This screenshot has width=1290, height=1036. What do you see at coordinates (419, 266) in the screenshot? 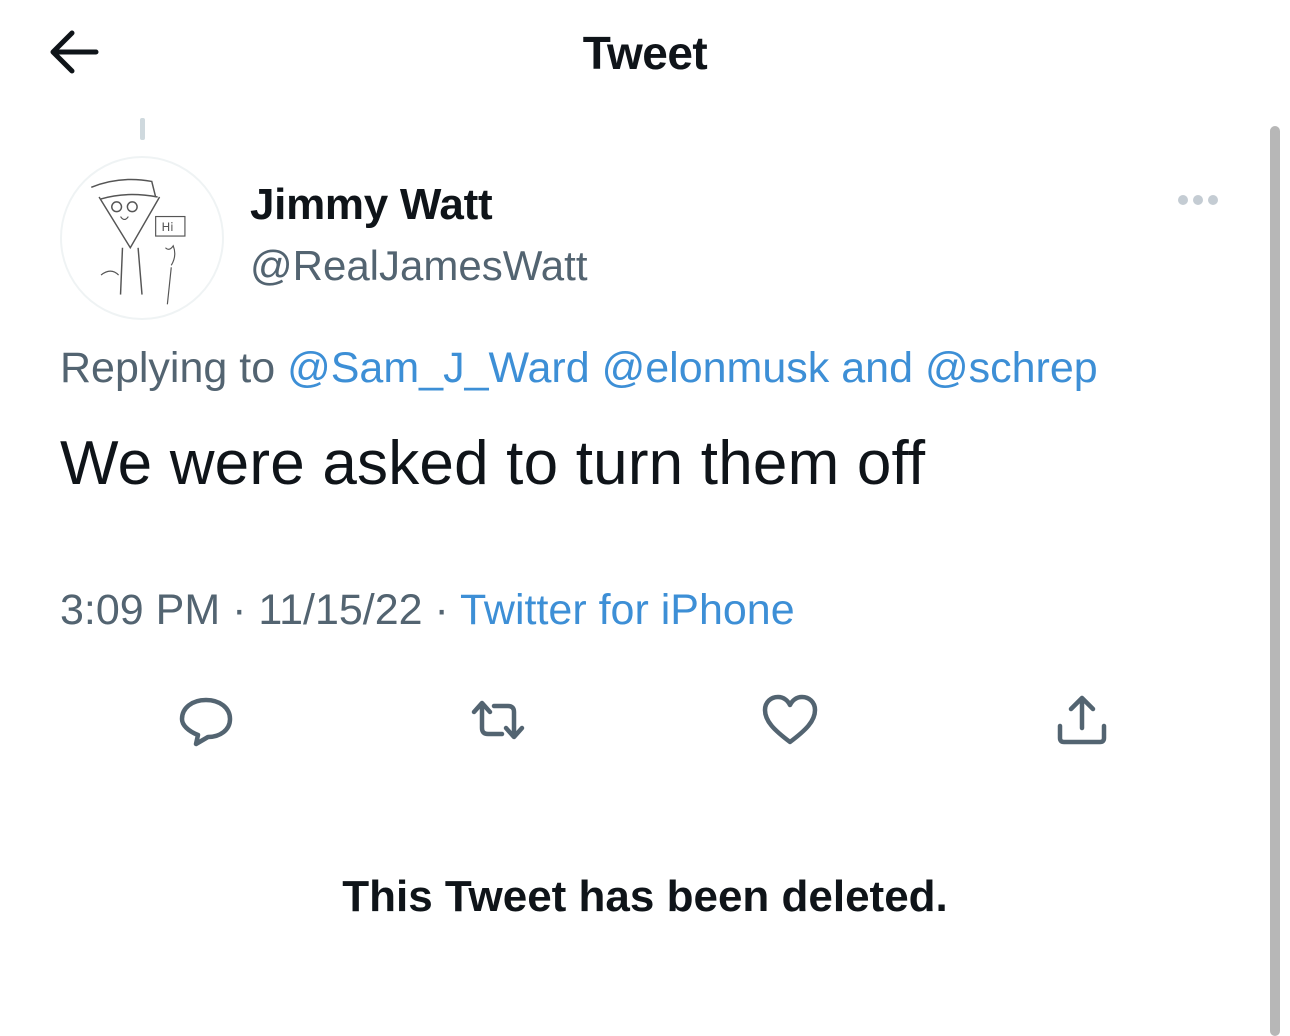
I see `author-handle: @RealJamesWatt` at bounding box center [419, 266].